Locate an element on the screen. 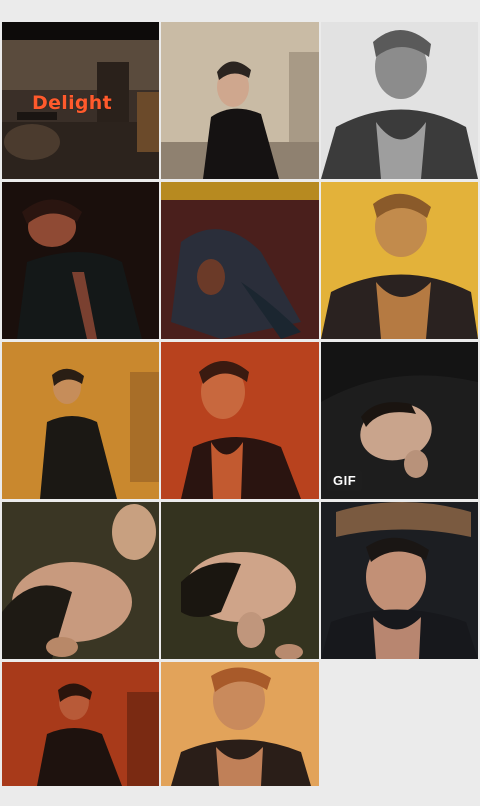 This screenshot has height=806, width=480. photo-6-image is located at coordinates (399, 260).